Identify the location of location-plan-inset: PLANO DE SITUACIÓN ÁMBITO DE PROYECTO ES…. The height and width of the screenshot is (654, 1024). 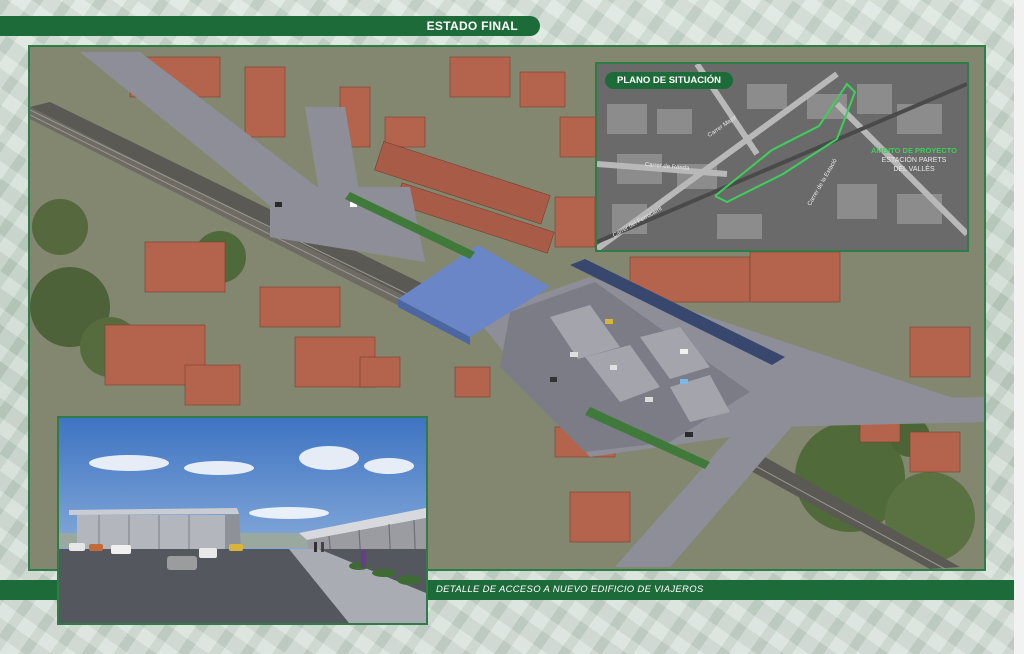
(782, 157).